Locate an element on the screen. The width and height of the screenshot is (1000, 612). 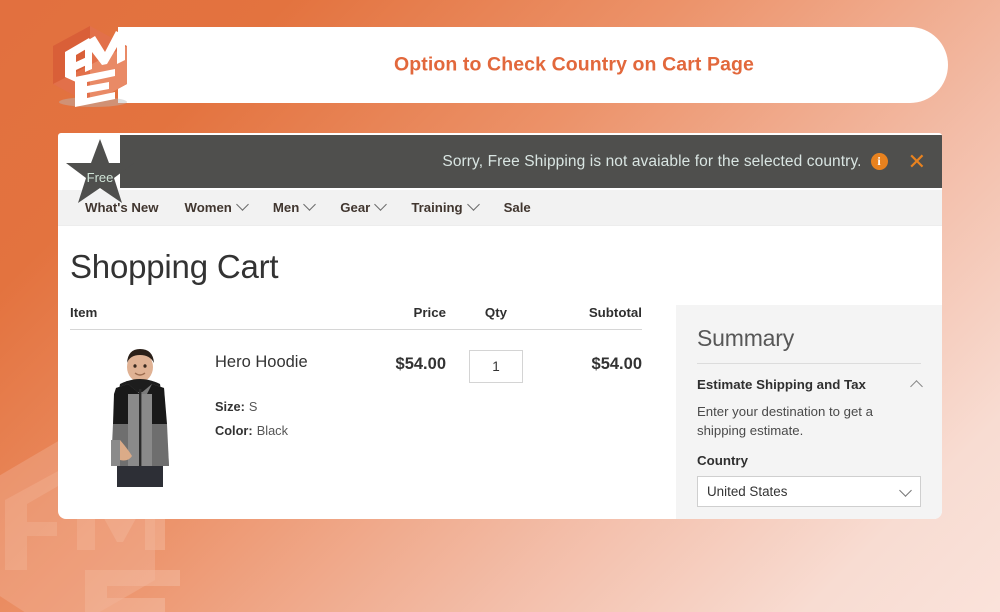
quantity-input is located at coordinates (496, 366).